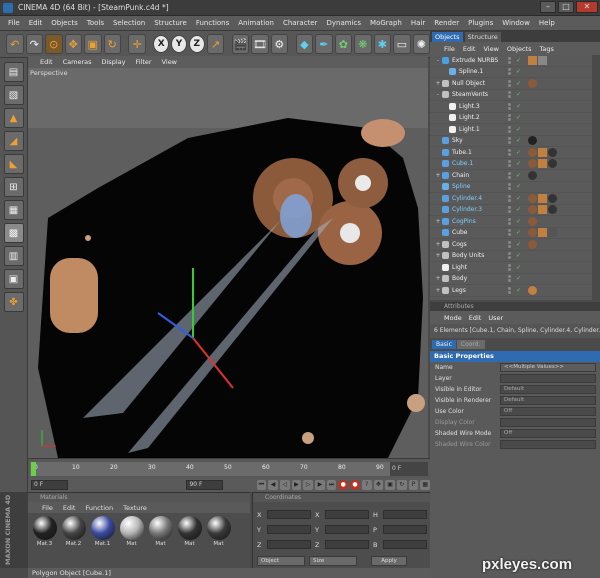  What do you see at coordinates (511, 291) in the screenshot?
I see `object-row: + Legs ✓` at bounding box center [511, 291].